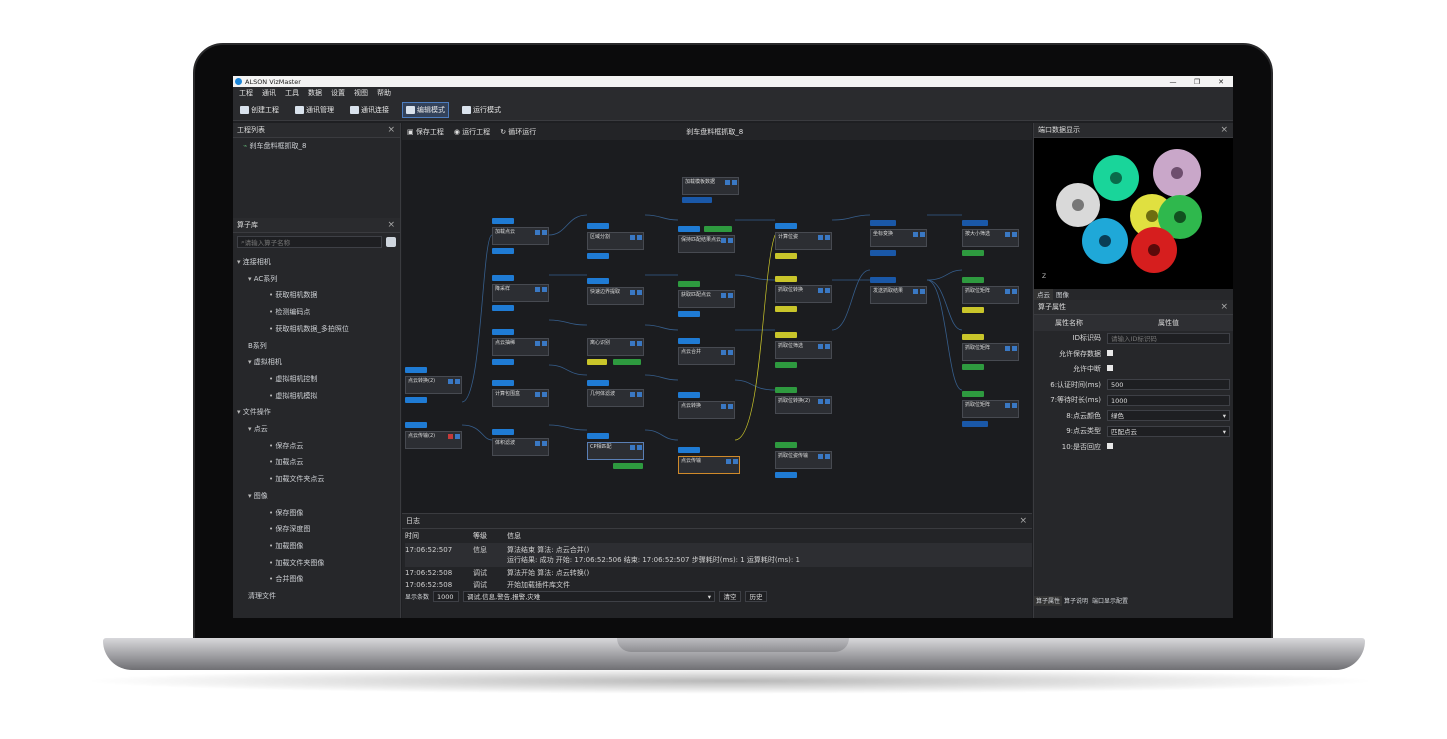  I want to click on tree-item: • 加载点云, so click(316, 462).